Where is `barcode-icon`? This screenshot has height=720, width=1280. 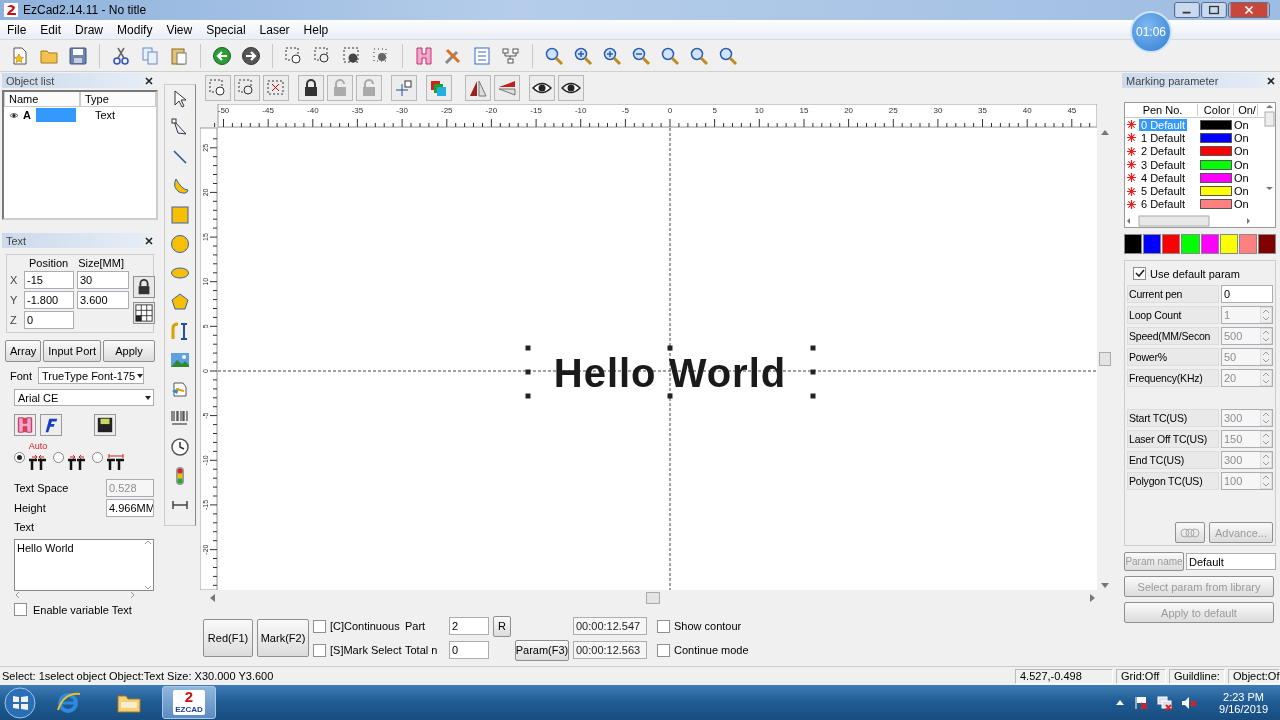 barcode-icon is located at coordinates (180, 418).